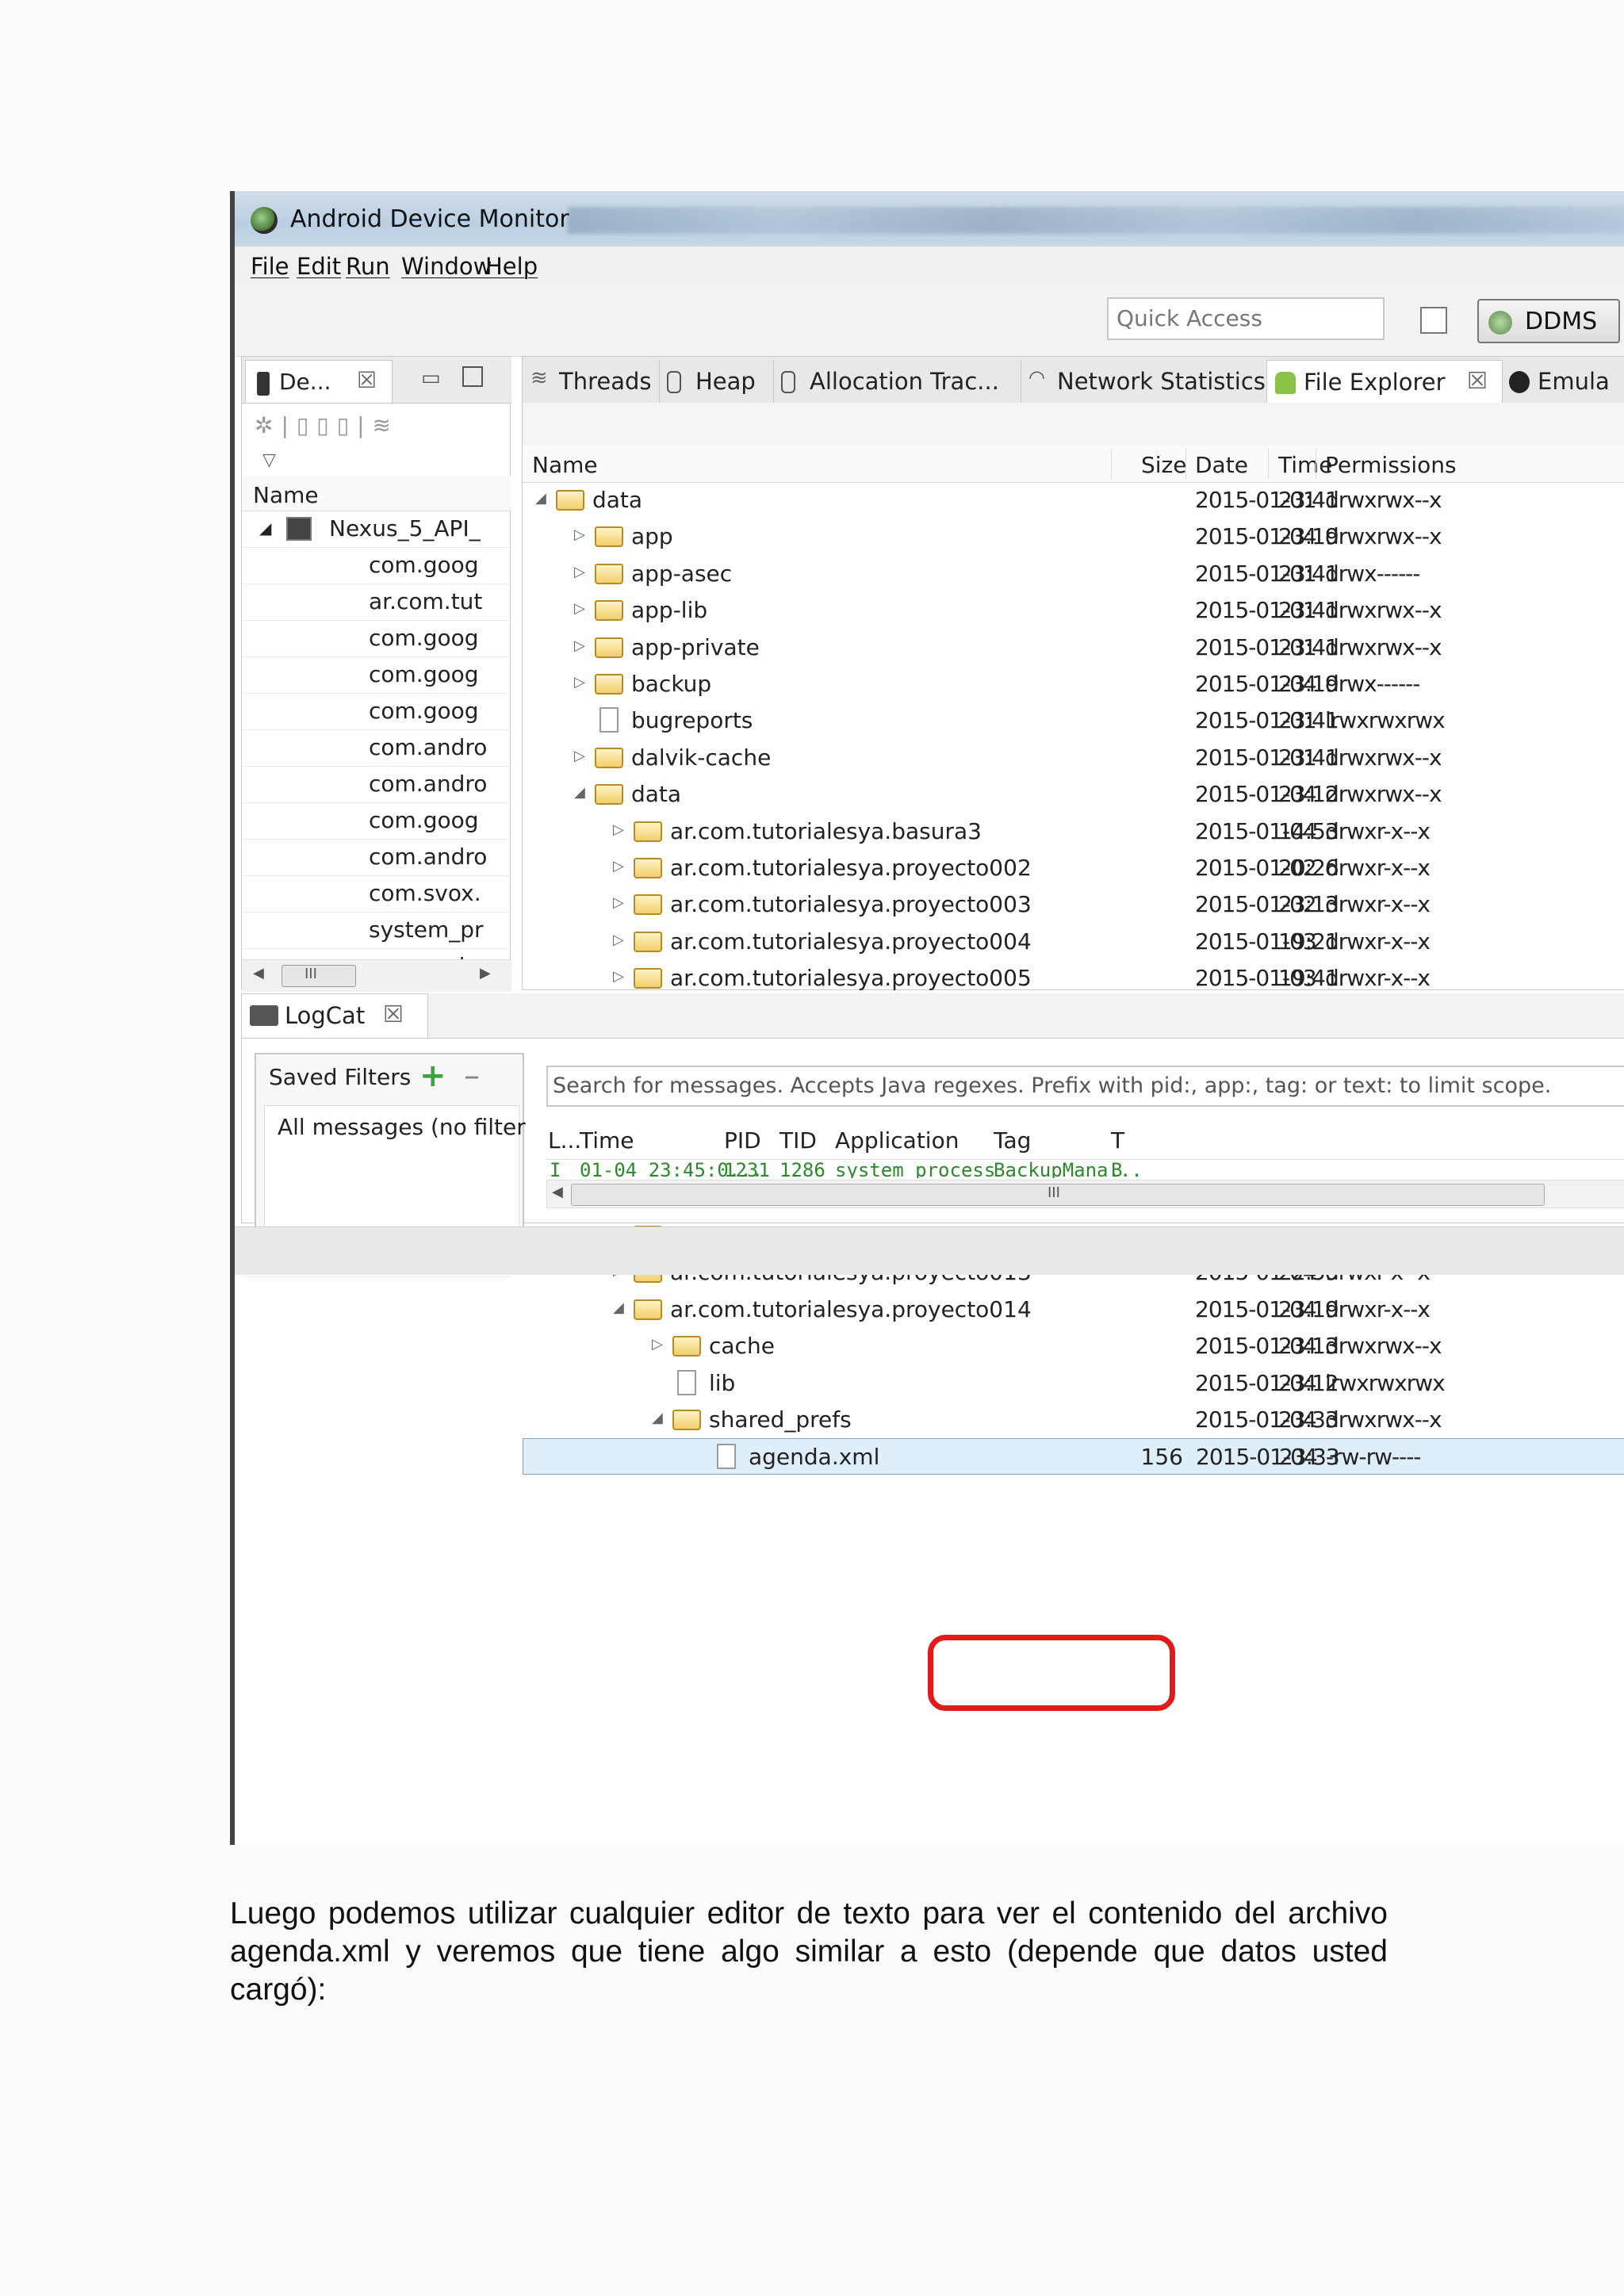  I want to click on scroll-right-icon: ▶, so click(485, 973).